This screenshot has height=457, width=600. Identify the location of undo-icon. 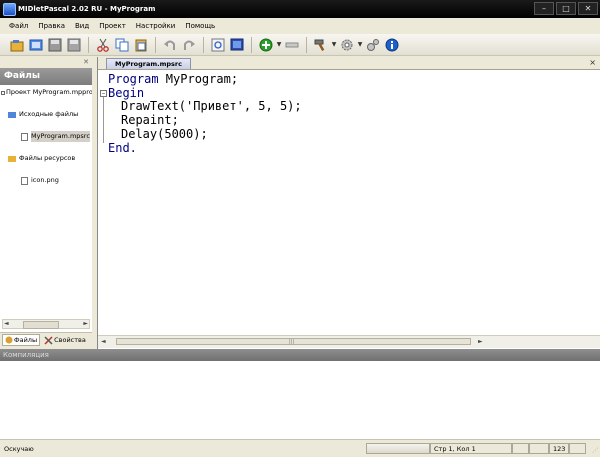
(170, 45).